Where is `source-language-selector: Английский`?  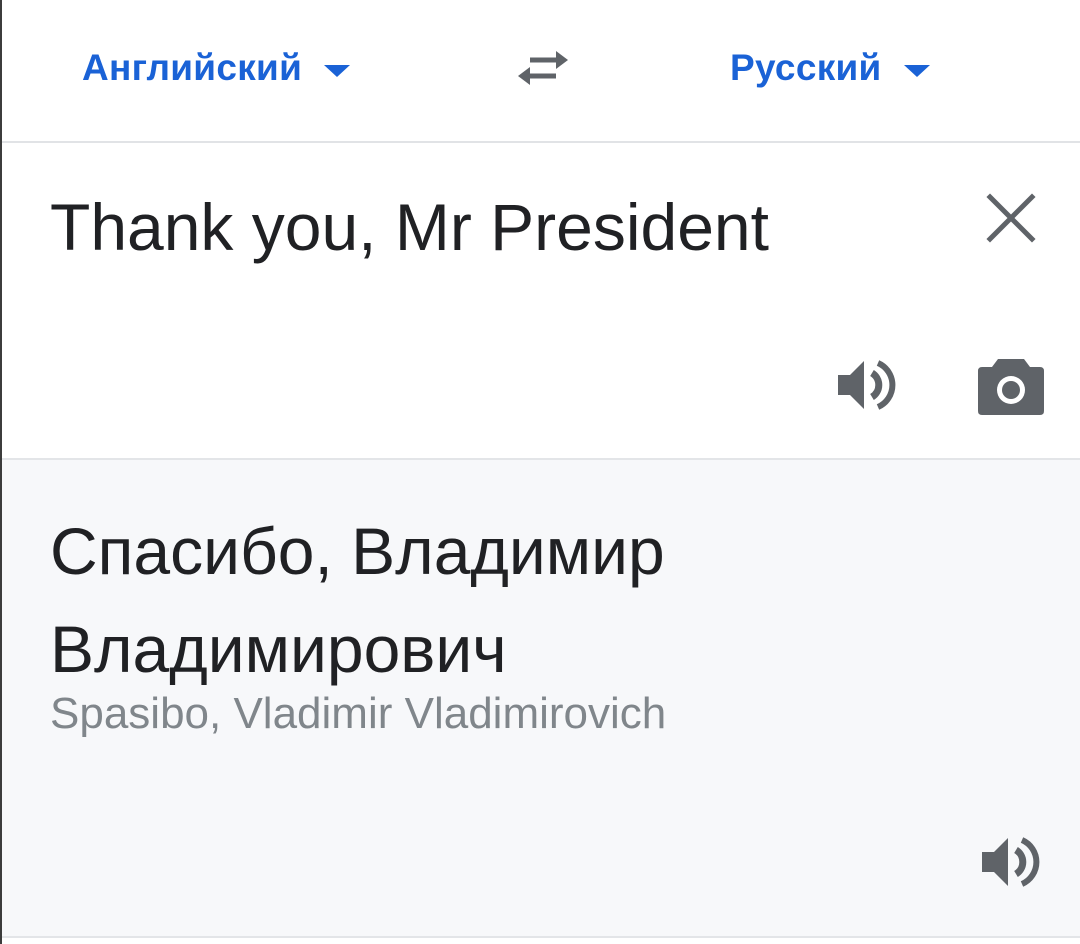
source-language-selector: Английский is located at coordinates (216, 68).